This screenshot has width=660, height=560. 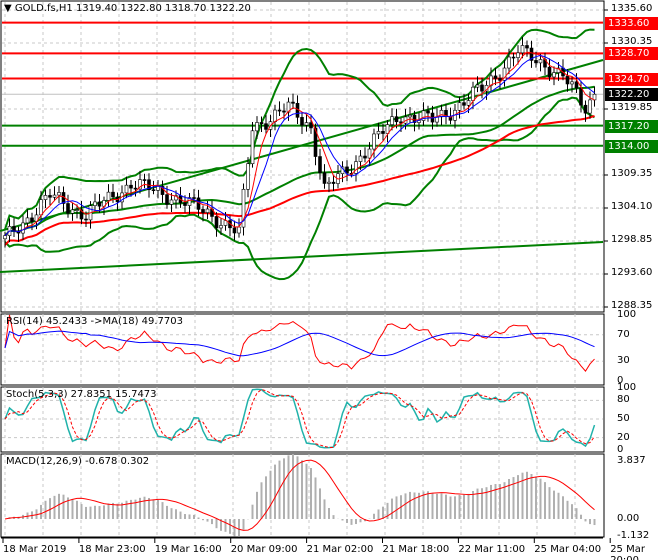 What do you see at coordinates (81, 394) in the screenshot?
I see `stoch-title: Stoch(5,3,3) 27.8351 15.7473` at bounding box center [81, 394].